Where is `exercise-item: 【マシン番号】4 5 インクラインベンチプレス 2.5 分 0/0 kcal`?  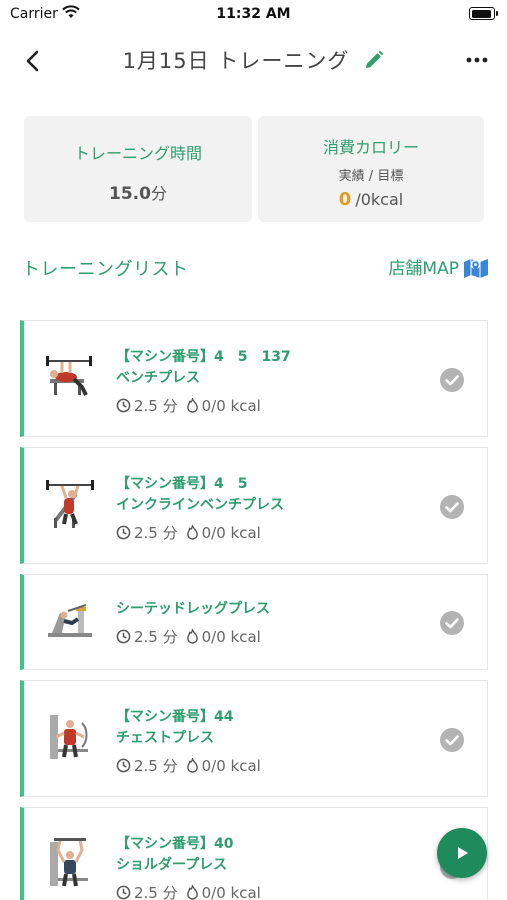
exercise-item: 【マシン番号】4 5 インクラインベンチプレス 2.5 分 0/0 kcal is located at coordinates (254, 505).